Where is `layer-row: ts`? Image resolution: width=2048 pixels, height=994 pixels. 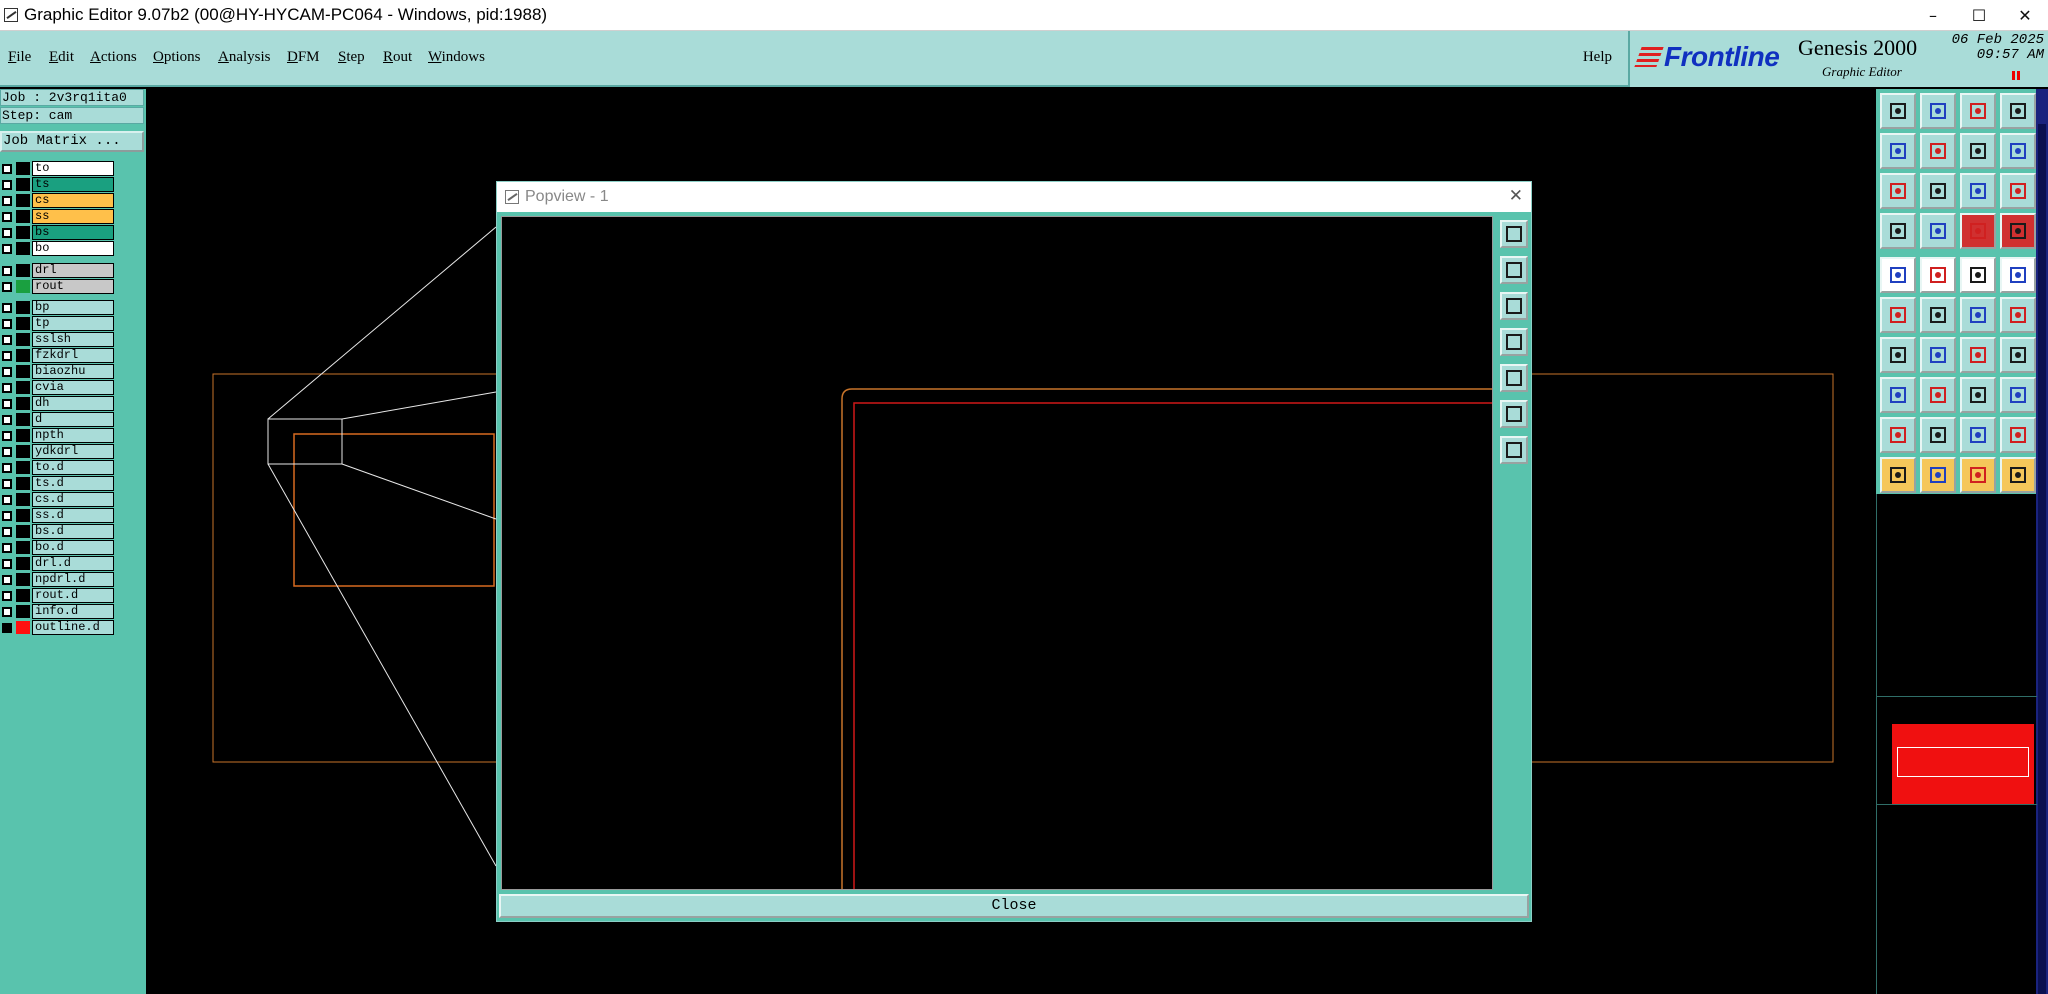 layer-row: ts is located at coordinates (59, 184).